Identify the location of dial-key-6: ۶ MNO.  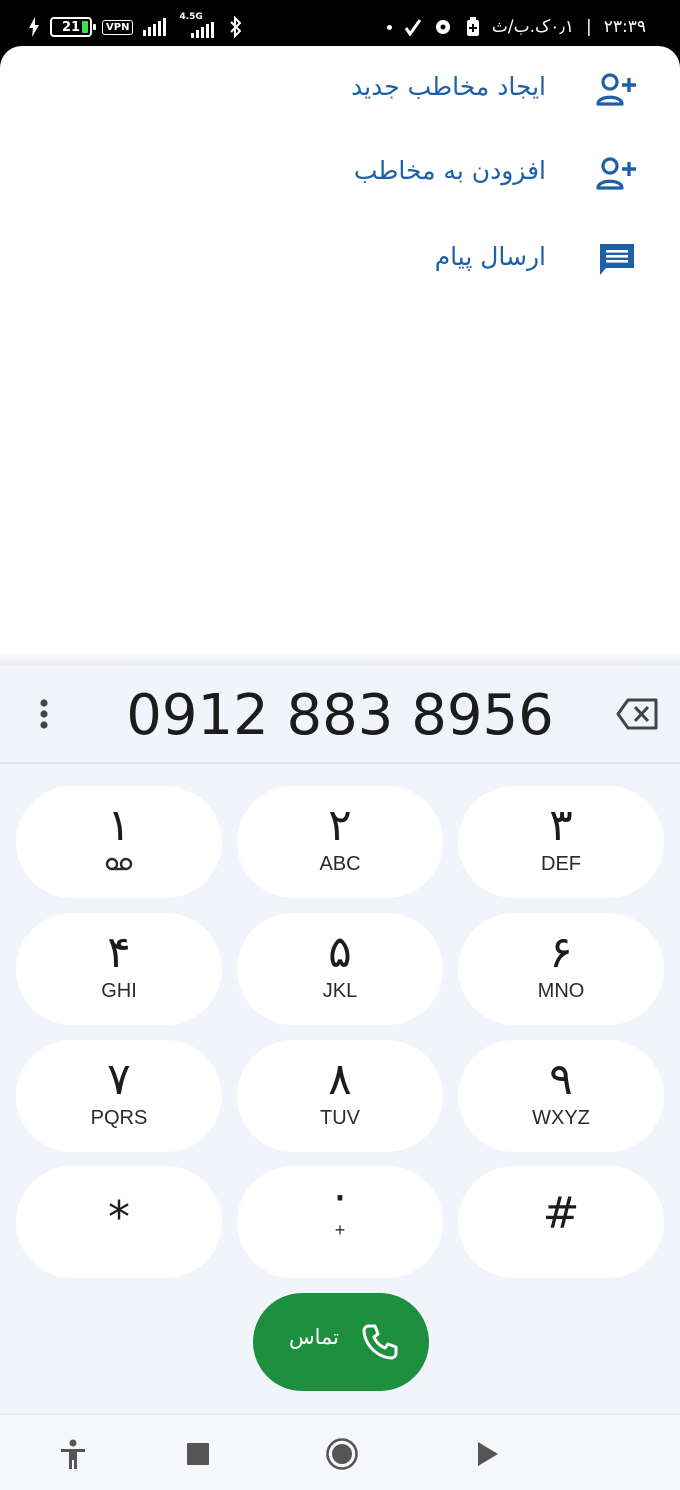
(561, 969).